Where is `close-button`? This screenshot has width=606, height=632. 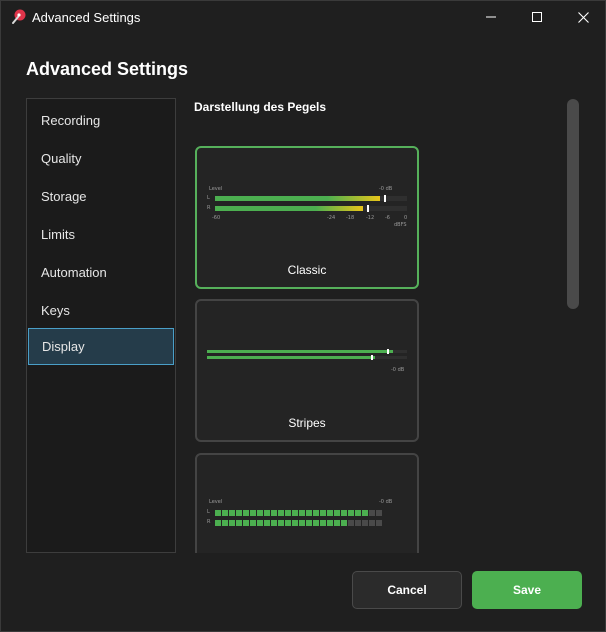
close-button is located at coordinates (583, 17).